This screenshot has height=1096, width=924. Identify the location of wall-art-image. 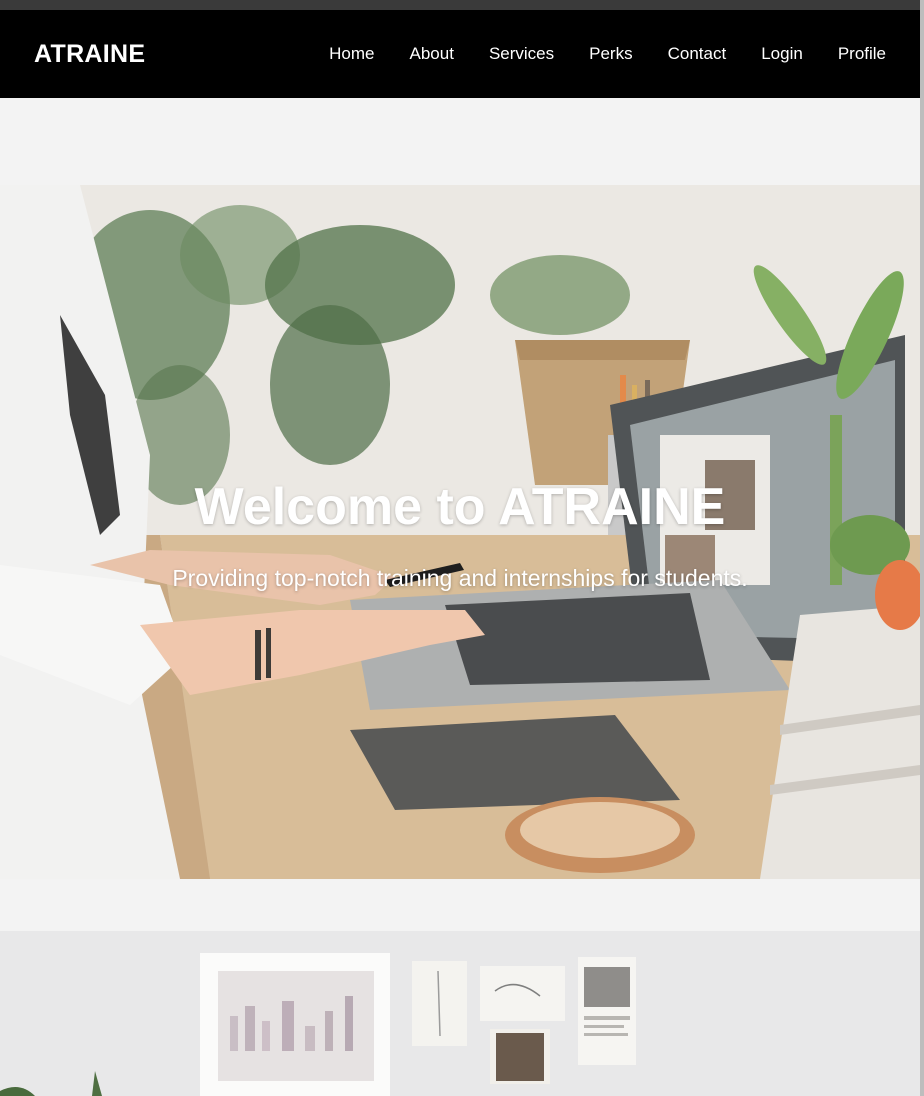
(460, 1013).